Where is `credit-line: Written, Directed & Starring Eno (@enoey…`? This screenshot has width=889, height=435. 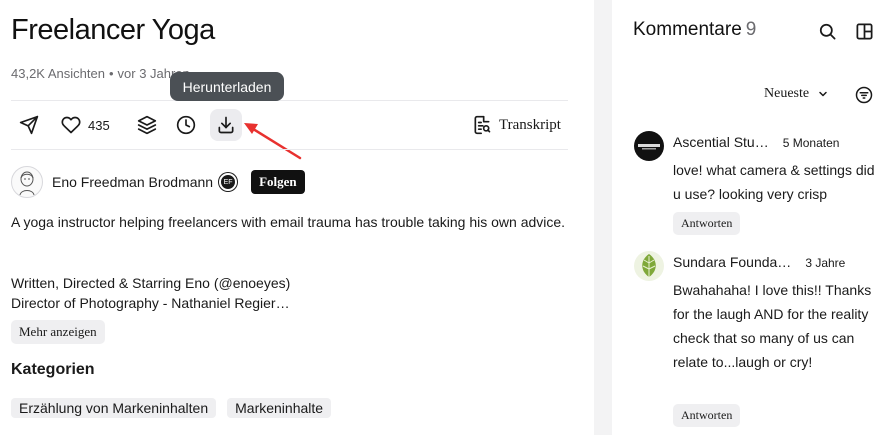 credit-line: Written, Directed & Starring Eno (@enoey… is located at coordinates (151, 283).